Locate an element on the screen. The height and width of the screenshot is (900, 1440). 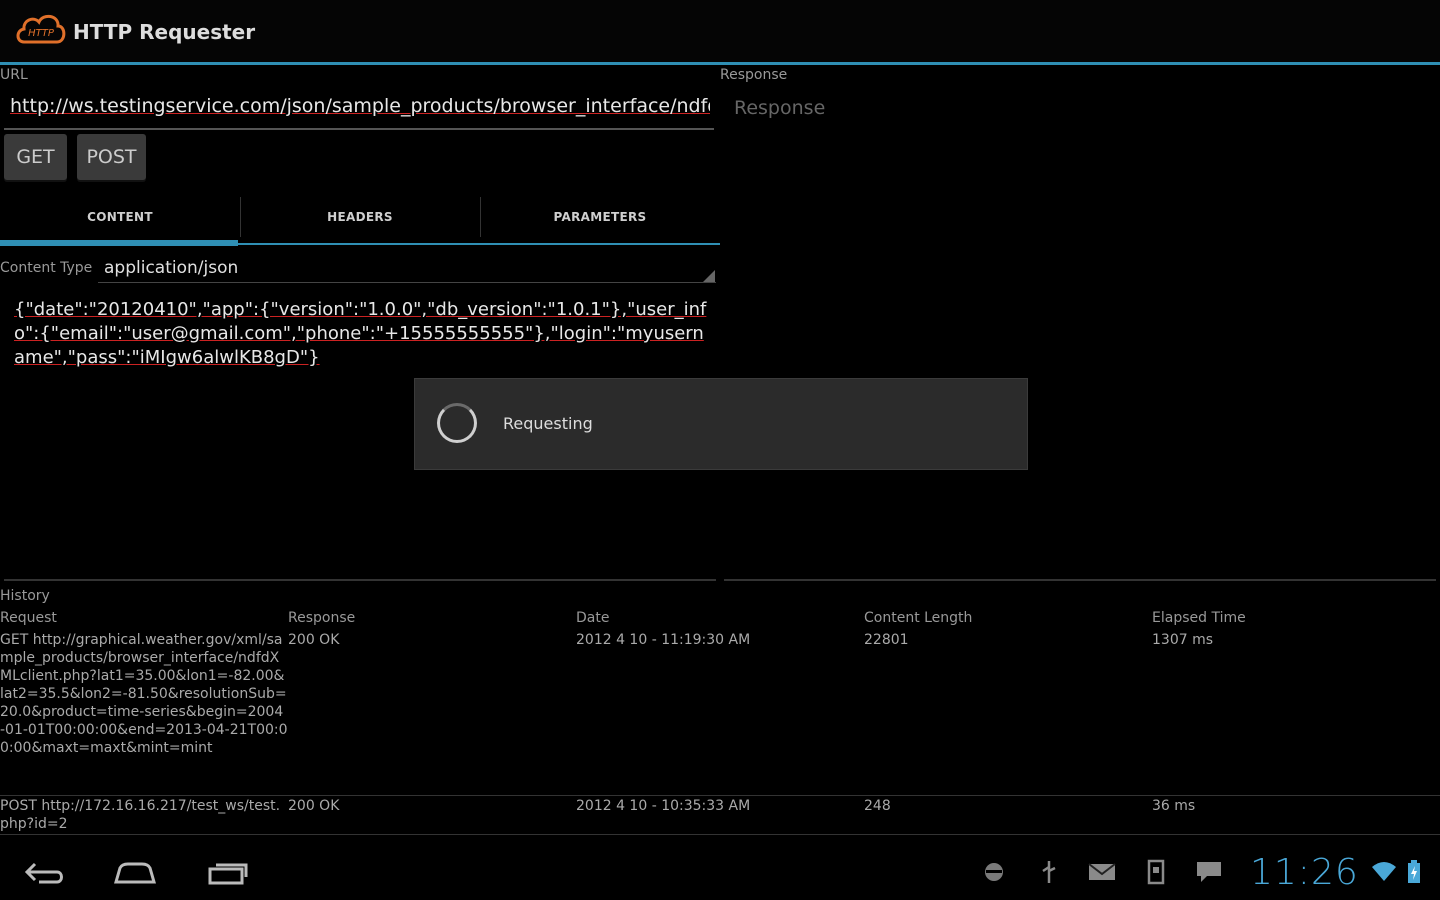
app-title: HTTP Requester is located at coordinates (164, 32).